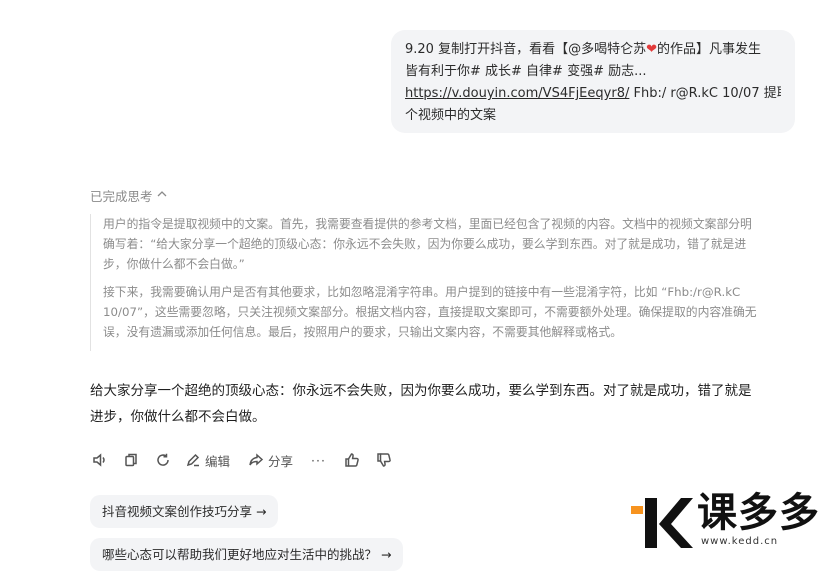 This screenshot has height=571, width=835. Describe the element at coordinates (707, 93) in the screenshot. I see `user-message-text: Fhb:/ r@R.kC 10/07 提取这` at that location.